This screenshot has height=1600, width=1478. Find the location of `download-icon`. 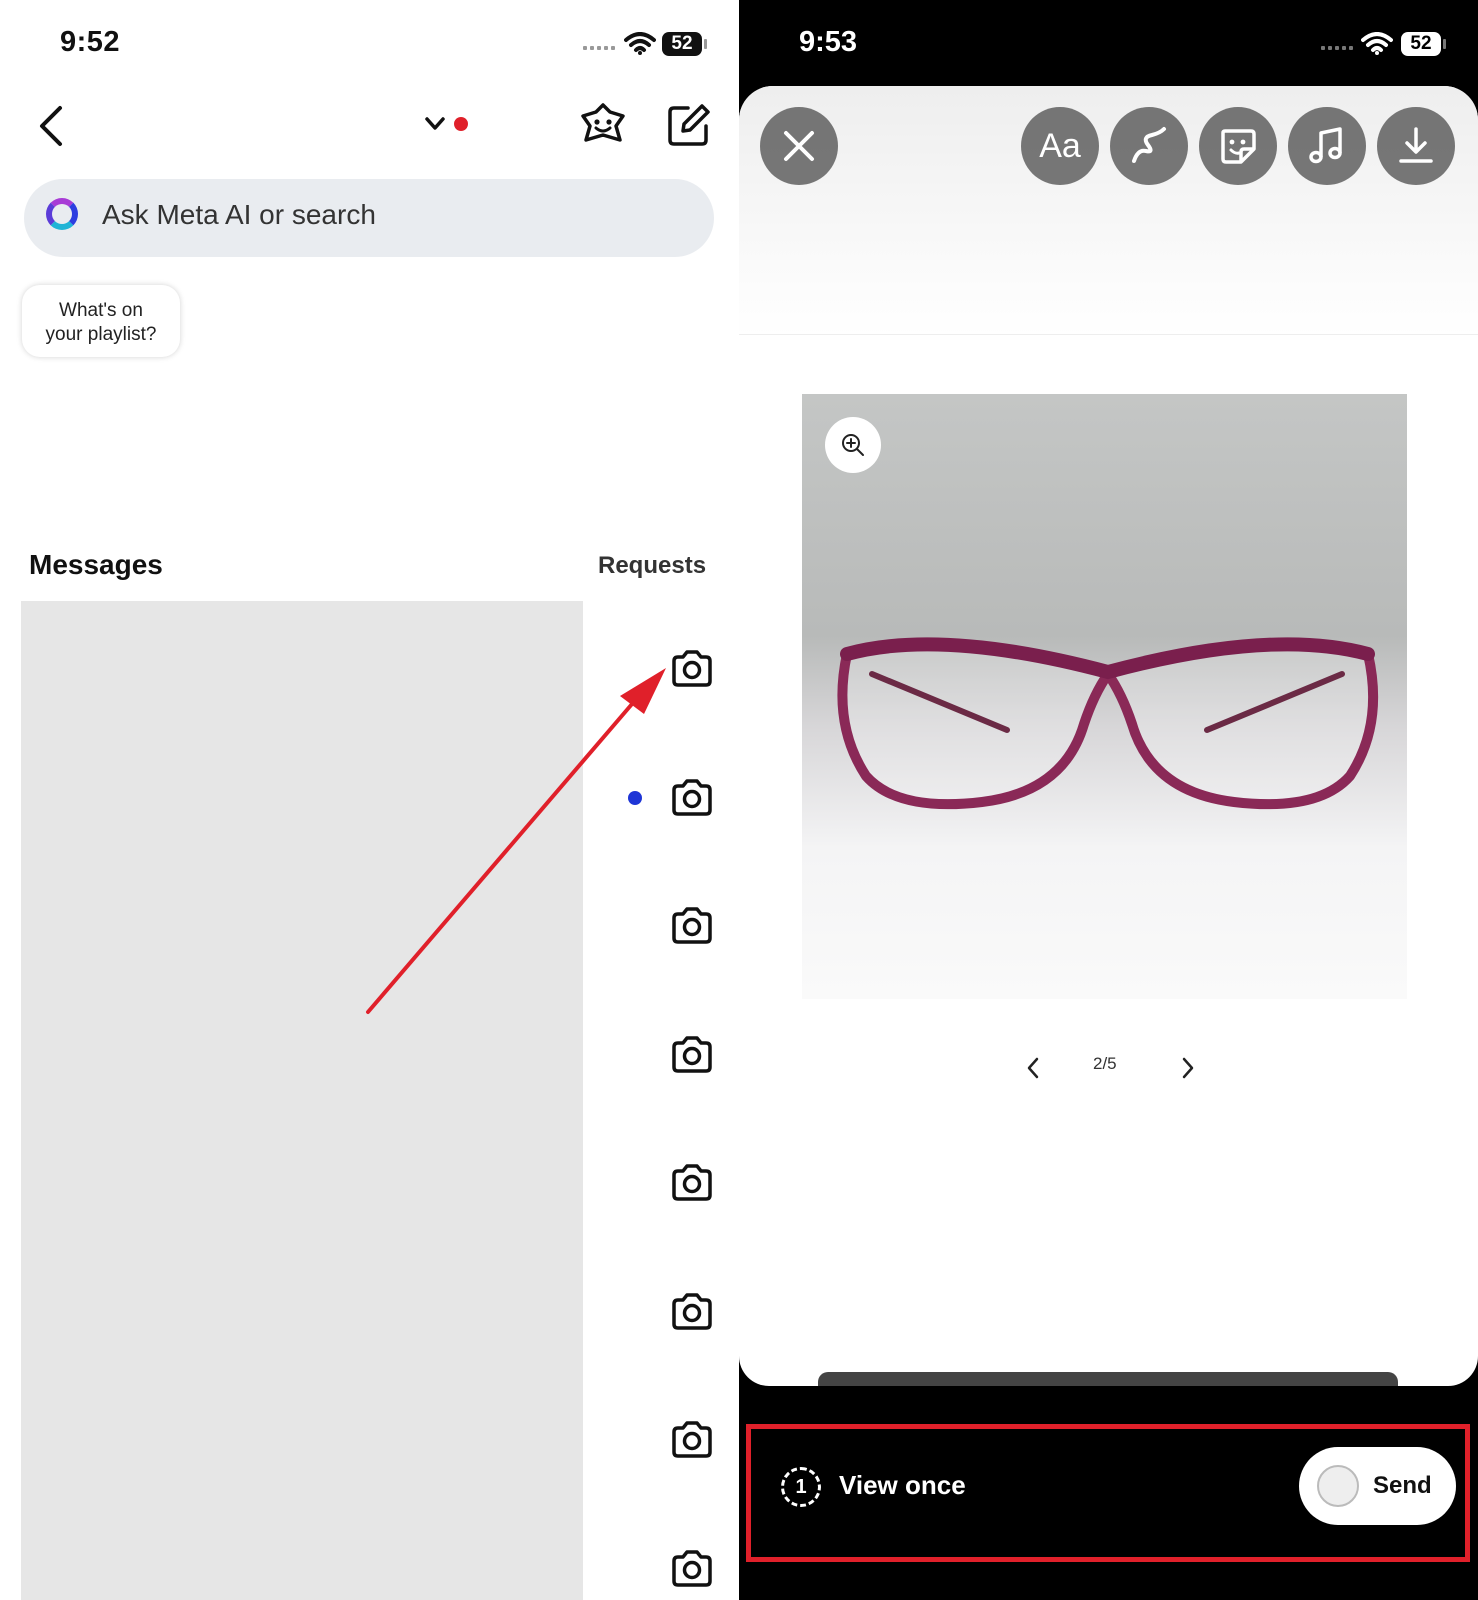

download-icon is located at coordinates (1416, 145).